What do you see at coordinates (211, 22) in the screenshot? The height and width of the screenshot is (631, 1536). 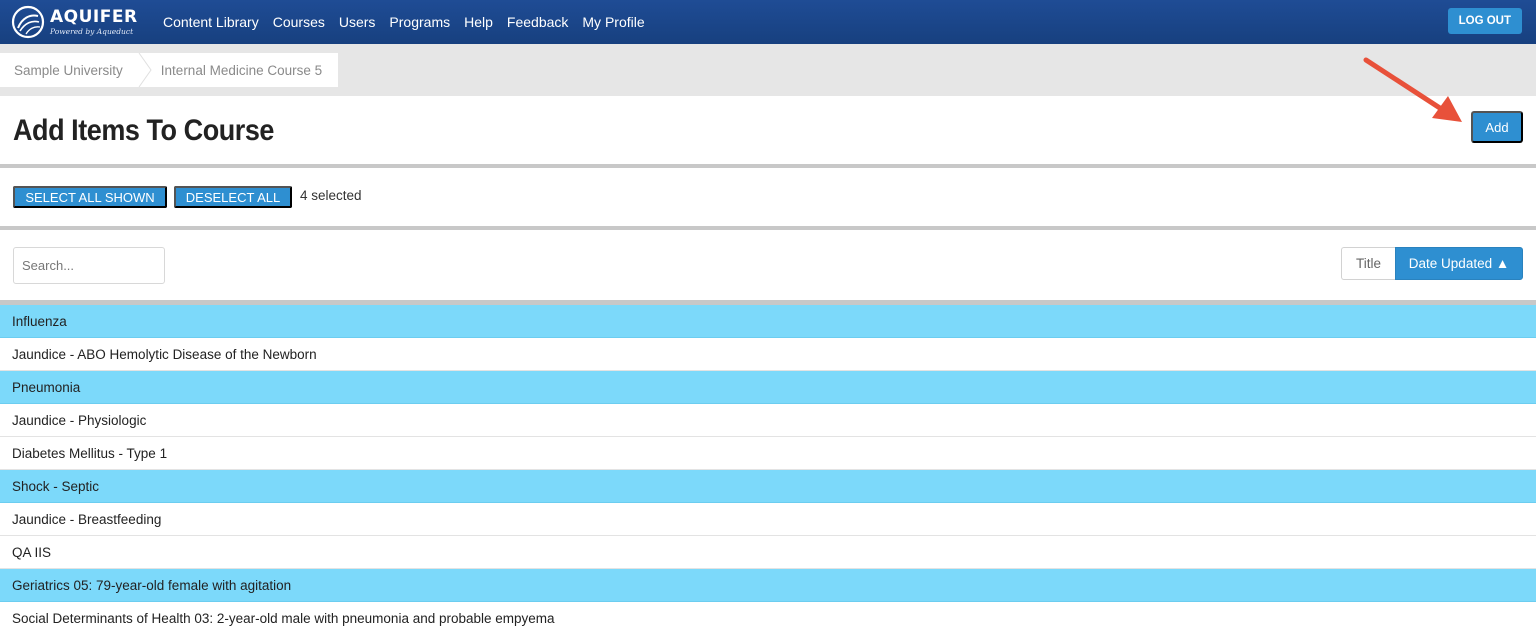 I see `nav-link-content-library: Content Library` at bounding box center [211, 22].